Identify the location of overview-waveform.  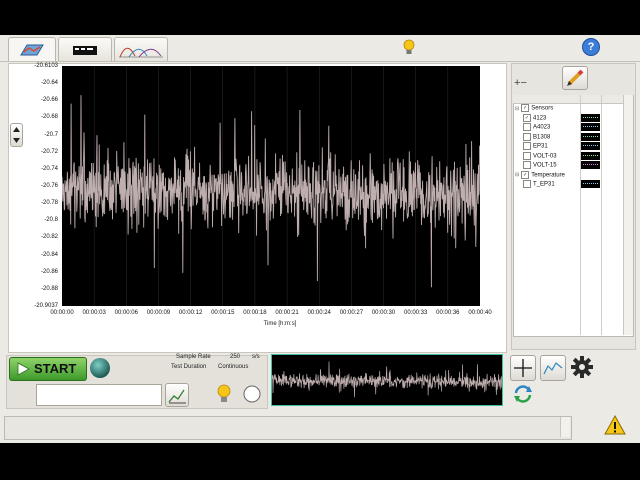
(387, 380).